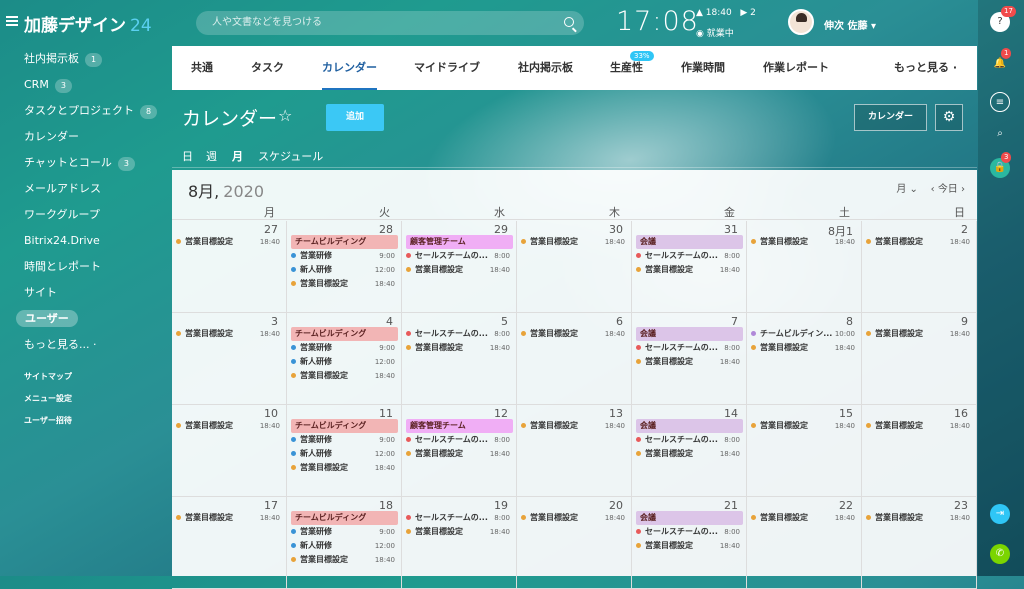 This screenshot has width=1024, height=589. I want to click on calendar-day-cell: 31 会議 セールスチームの... 8:00 営業目標設定 18:40, so click(689, 267).